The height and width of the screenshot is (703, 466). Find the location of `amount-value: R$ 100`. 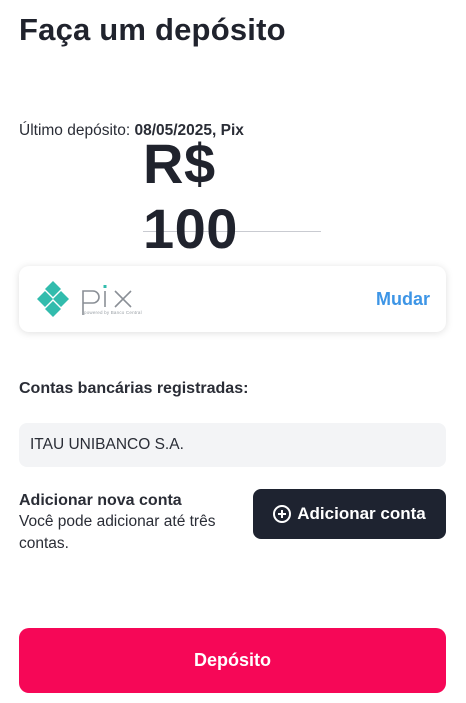

amount-value: R$ 100 is located at coordinates (190, 195).